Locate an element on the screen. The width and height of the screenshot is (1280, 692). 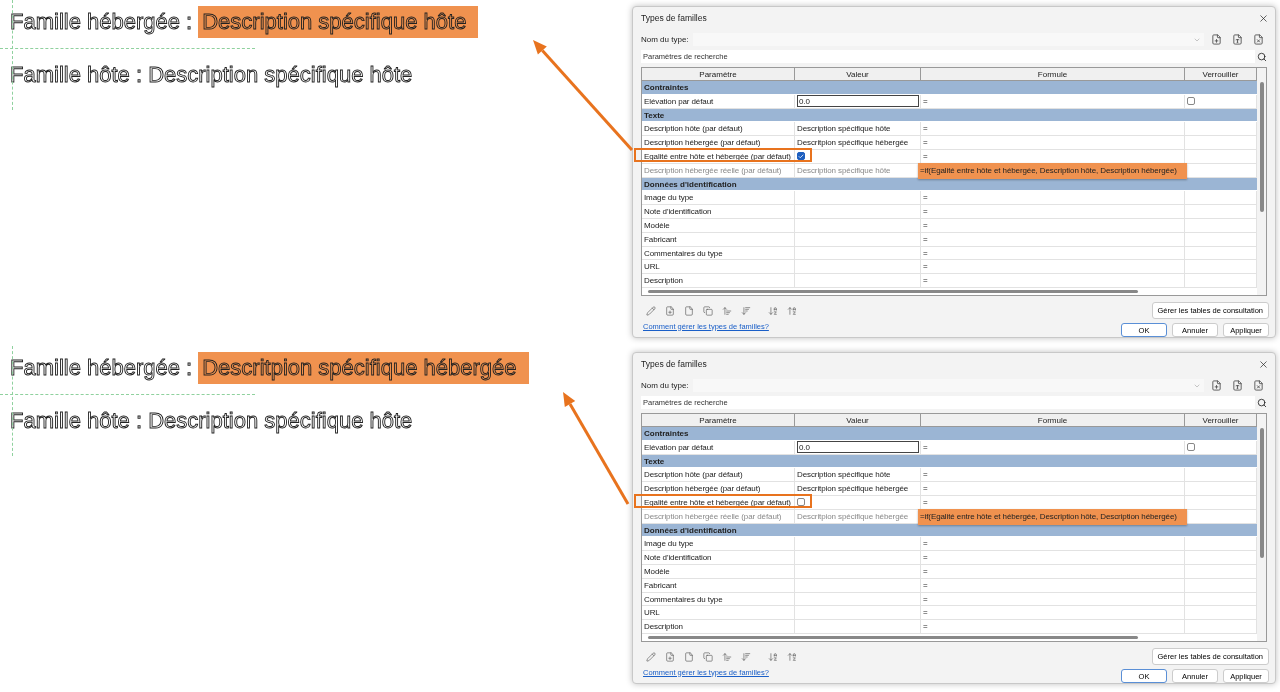
parameter-name: Image du type is located at coordinates (669, 198).